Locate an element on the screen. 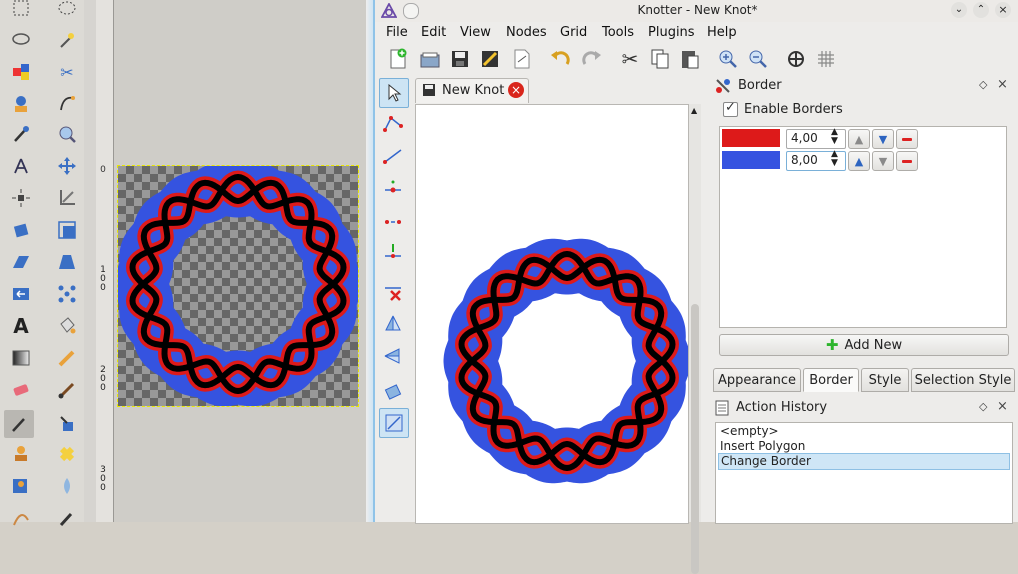  flip-horizontal-icon is located at coordinates (393, 356).